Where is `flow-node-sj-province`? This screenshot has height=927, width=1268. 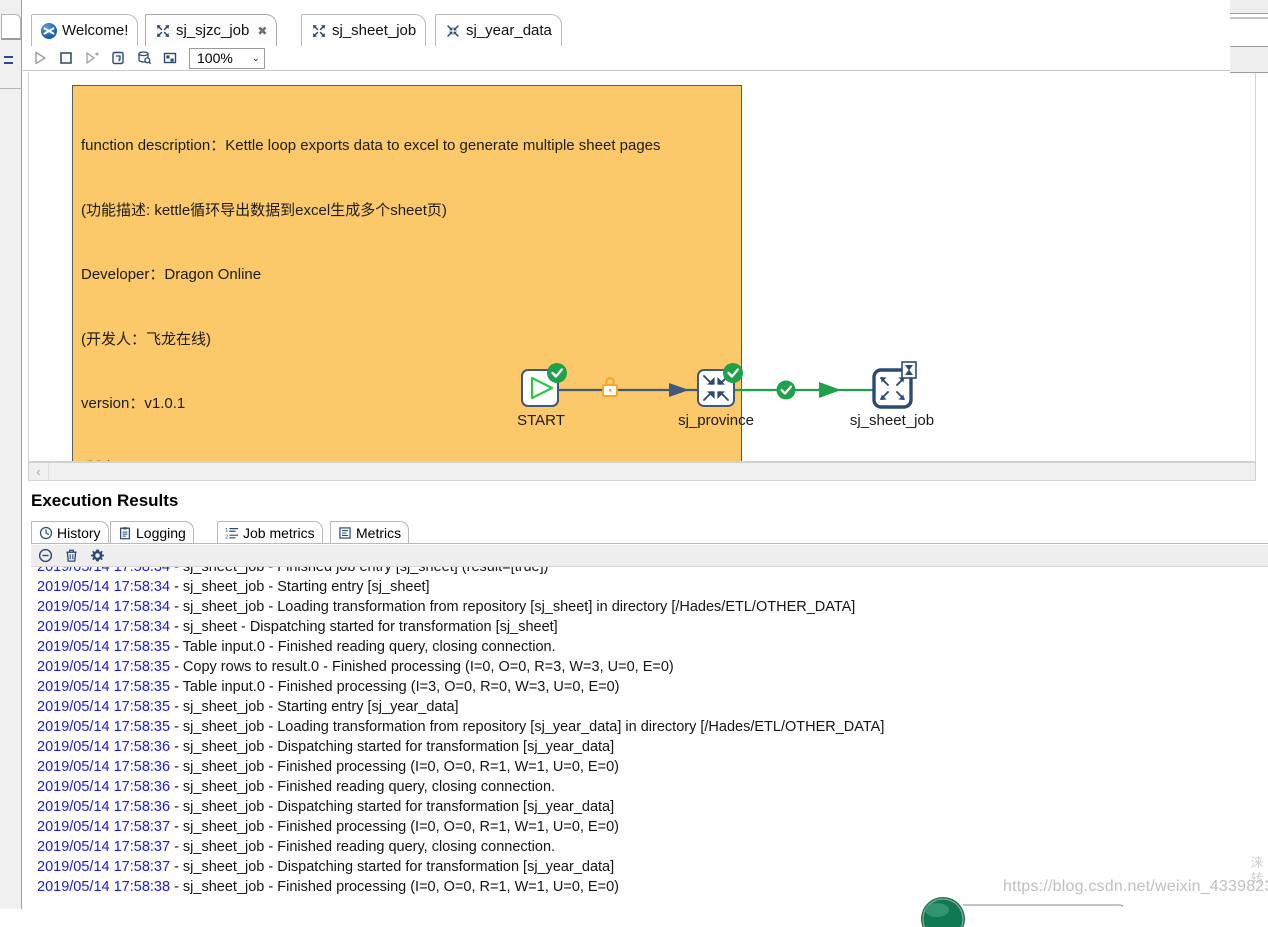
flow-node-sj-province is located at coordinates (720, 385).